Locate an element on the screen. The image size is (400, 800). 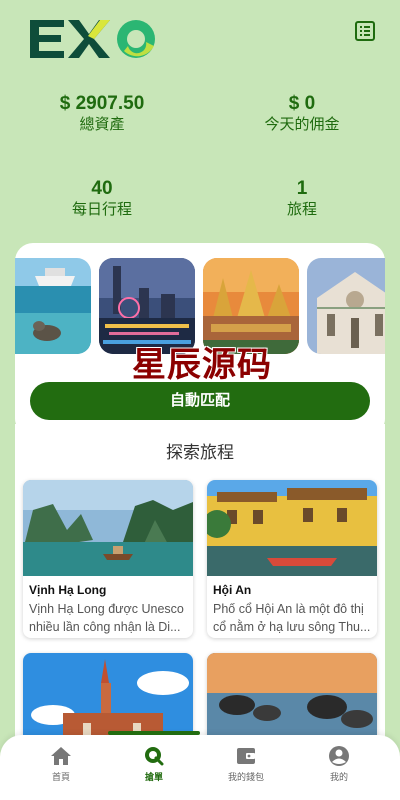
tab-label: 我的錢包 is located at coordinates (245, 777).